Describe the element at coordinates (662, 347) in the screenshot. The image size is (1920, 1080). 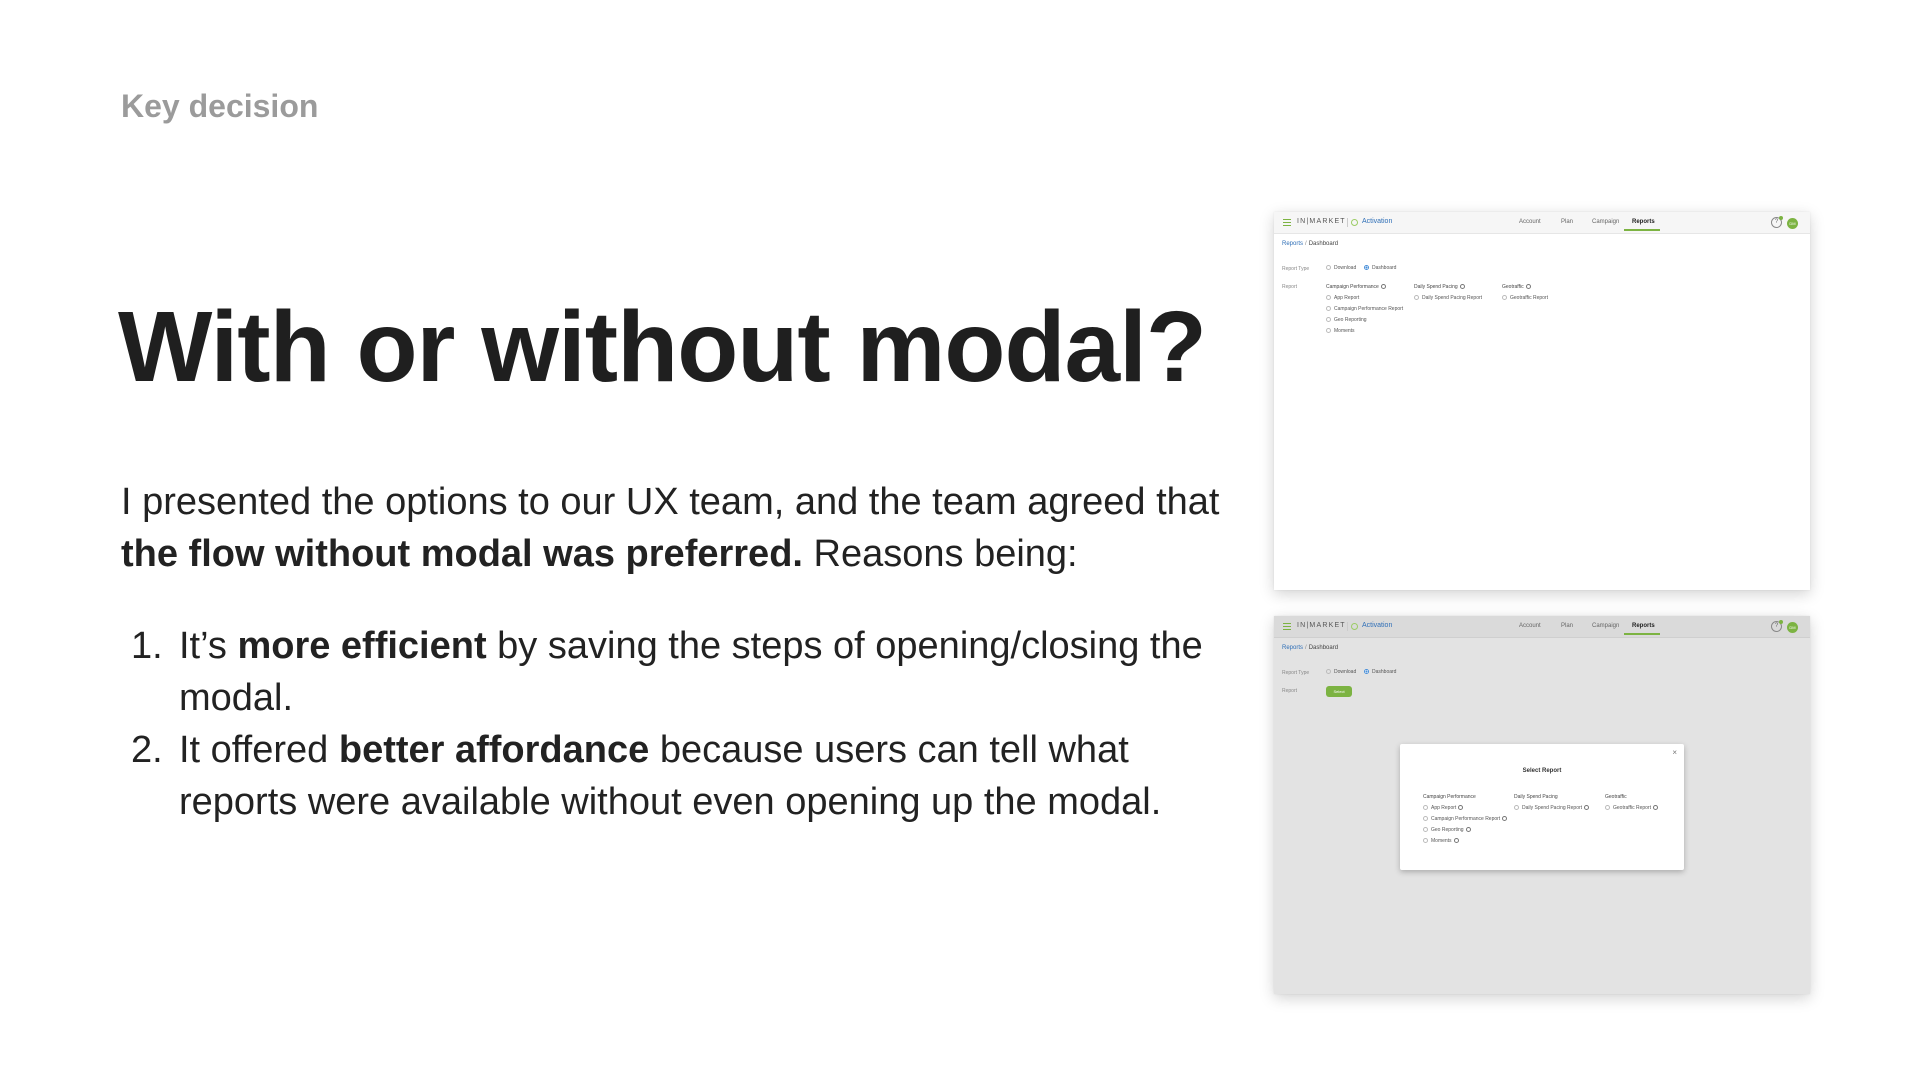
I see `slide-headline: With or without modal?` at that location.